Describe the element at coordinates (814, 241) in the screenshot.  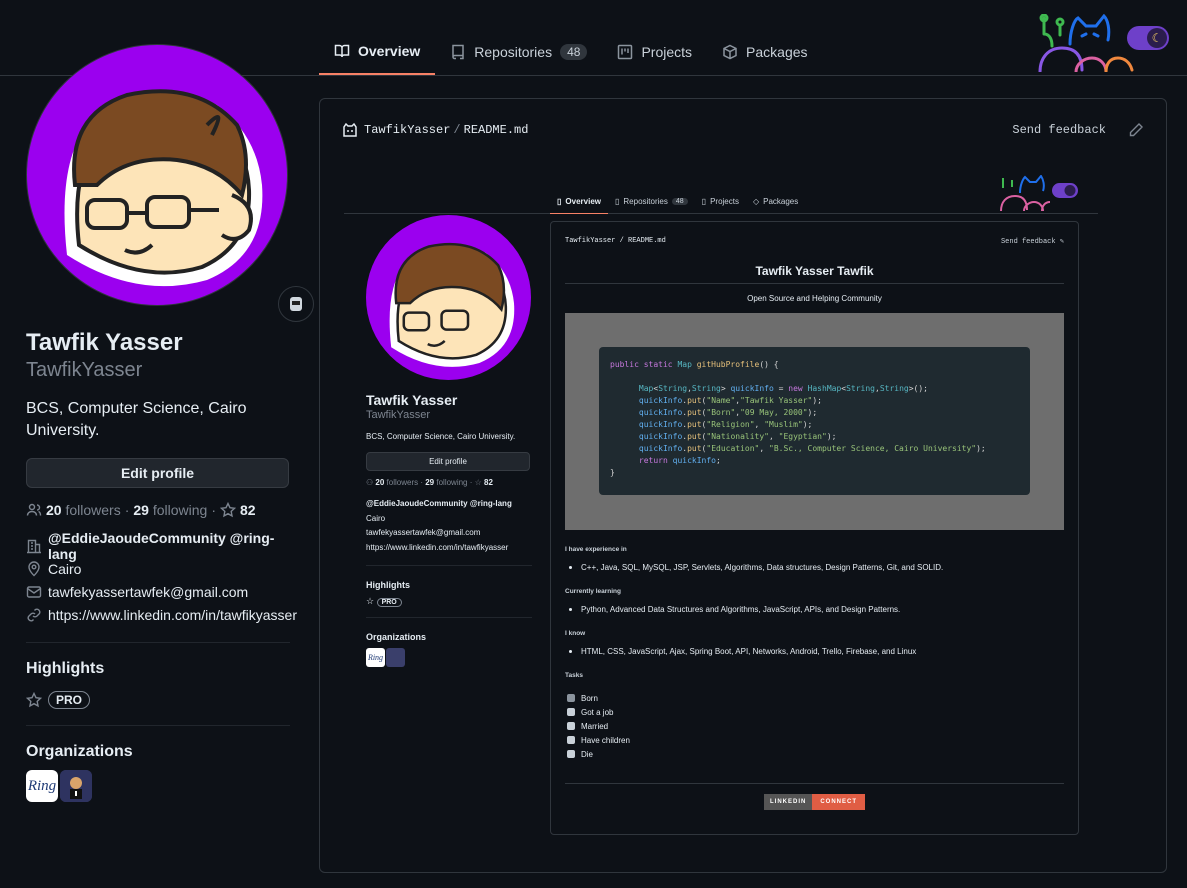
I see `embedded-readme-header: TawfikYasser / README.md Send feedback ✎` at that location.